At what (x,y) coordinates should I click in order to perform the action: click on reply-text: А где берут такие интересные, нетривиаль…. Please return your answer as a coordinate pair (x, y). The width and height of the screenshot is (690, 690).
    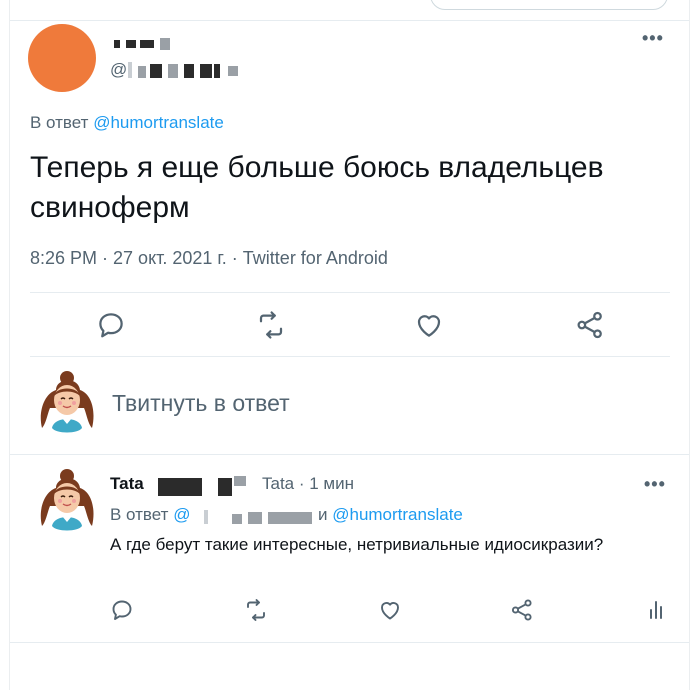
    Looking at the image, I should click on (357, 544).